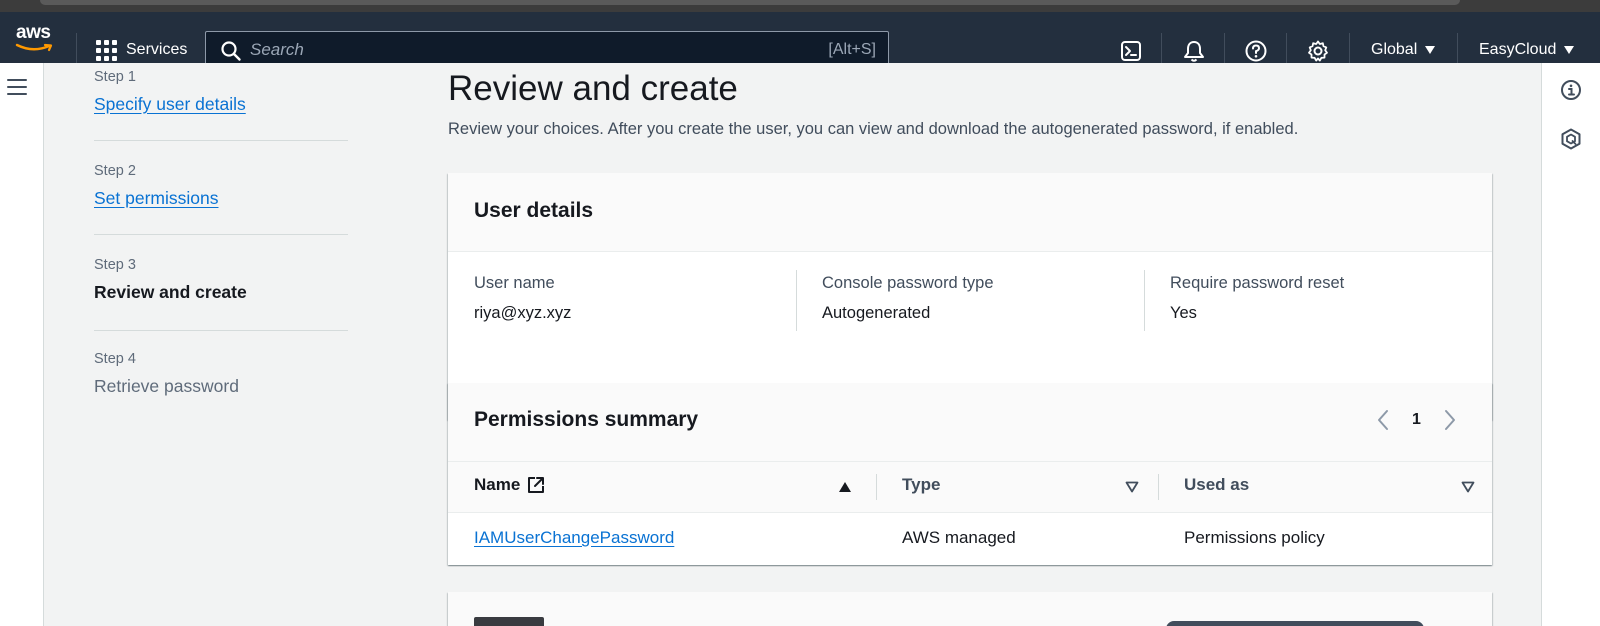 This screenshot has height=626, width=1600. I want to click on column-header-name: Name, so click(510, 485).